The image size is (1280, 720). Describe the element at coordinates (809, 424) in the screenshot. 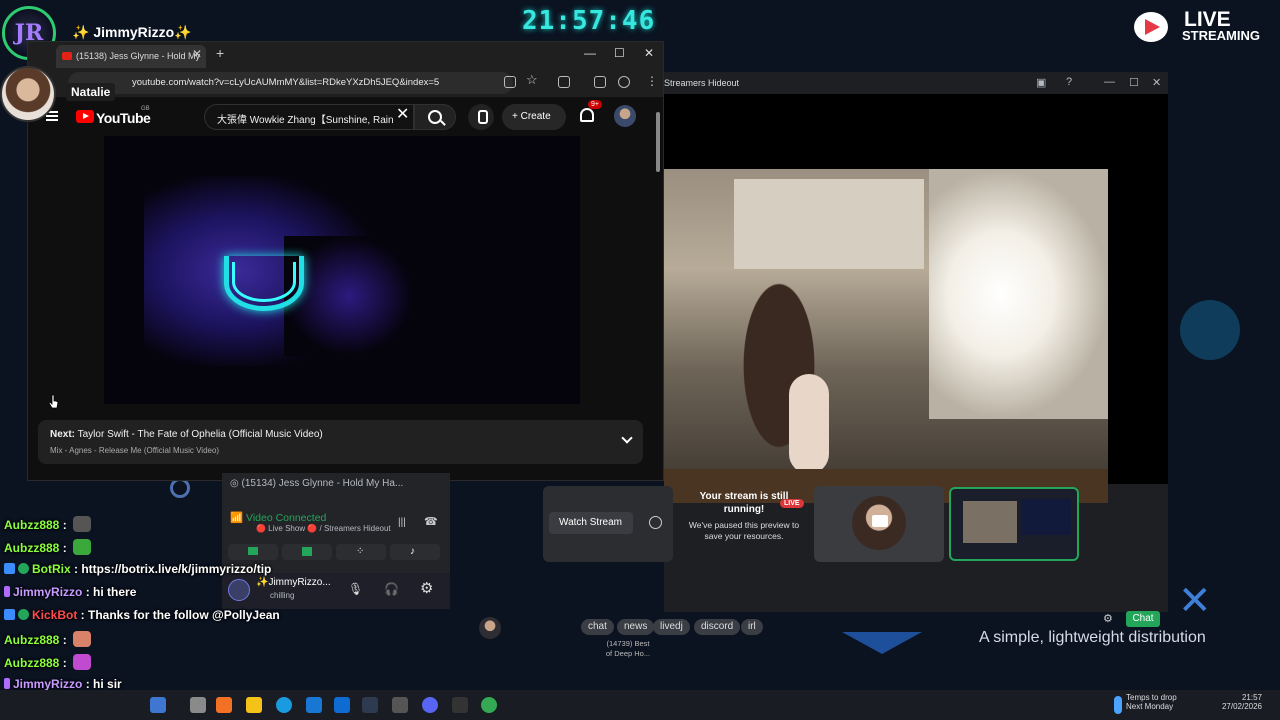

I see `video-person-legs` at that location.